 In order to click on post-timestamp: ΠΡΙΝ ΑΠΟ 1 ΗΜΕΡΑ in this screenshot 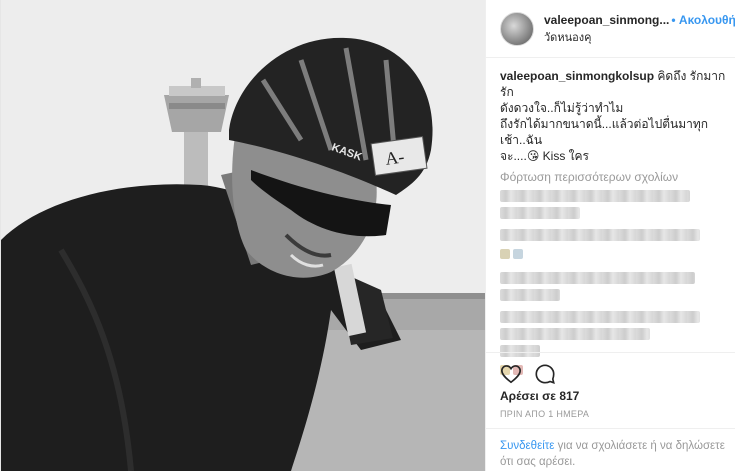, I will do `click(617, 414)`.